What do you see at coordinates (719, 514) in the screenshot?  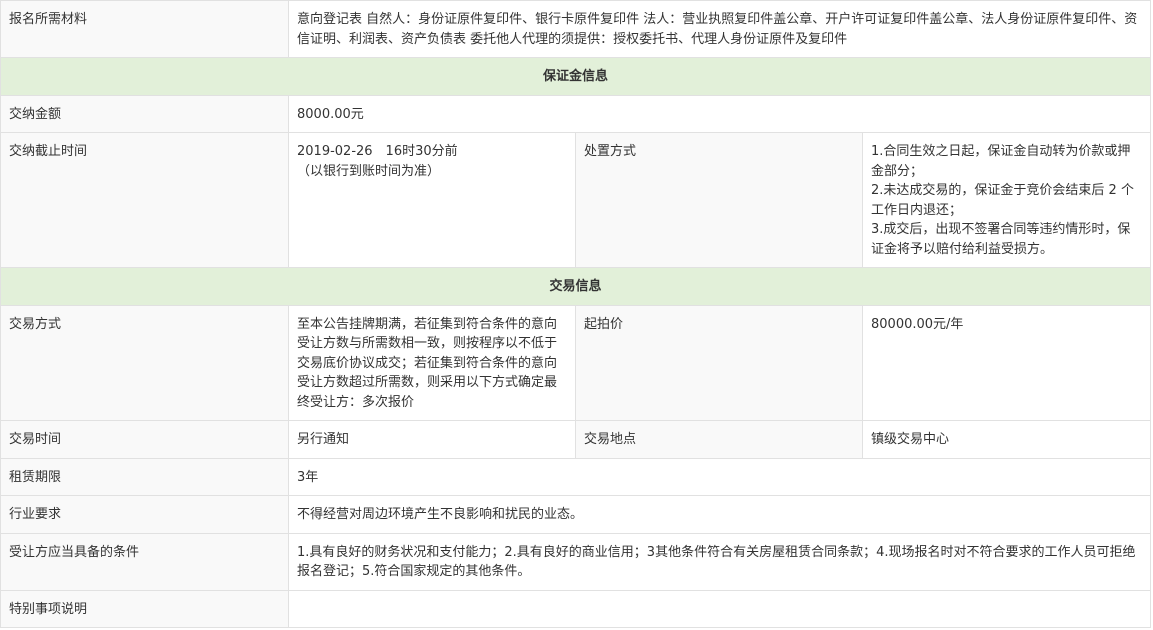 I see `industry-requirement-value: 不得经营对周边环境产生不良影响和扰民的业态。` at bounding box center [719, 514].